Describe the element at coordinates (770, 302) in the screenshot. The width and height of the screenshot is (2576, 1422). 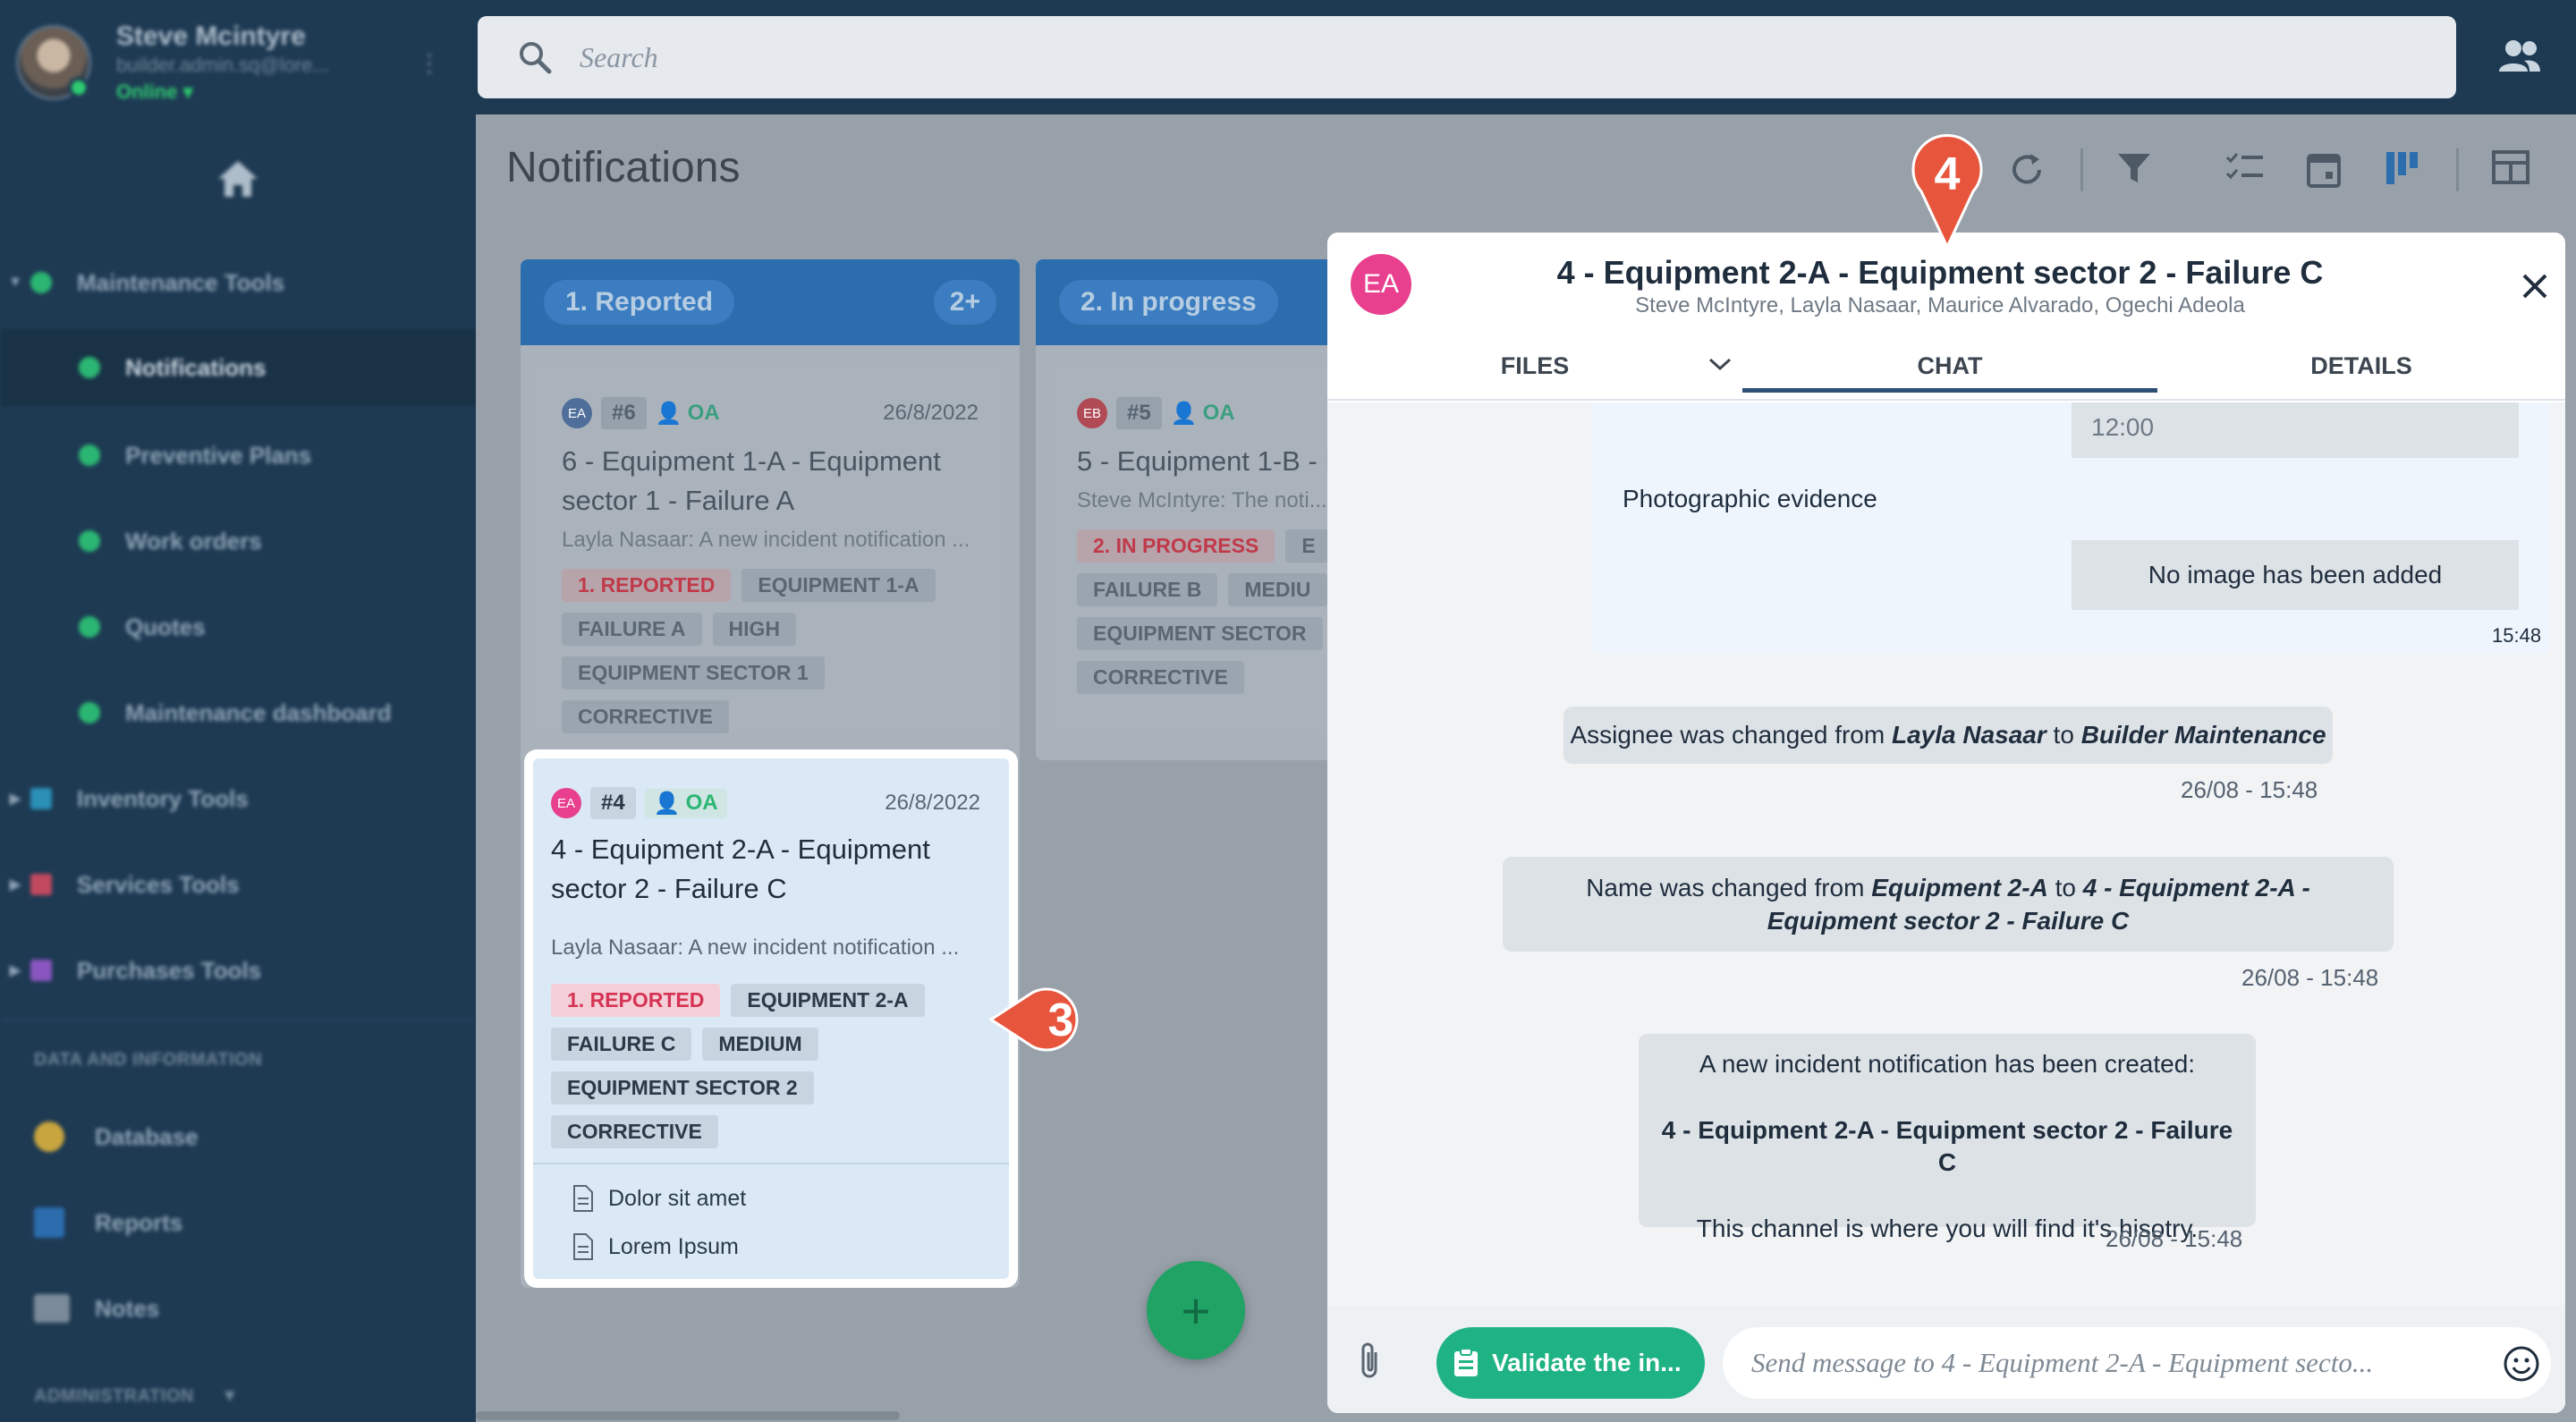
I see `column-header: 1. Reported 2+` at that location.